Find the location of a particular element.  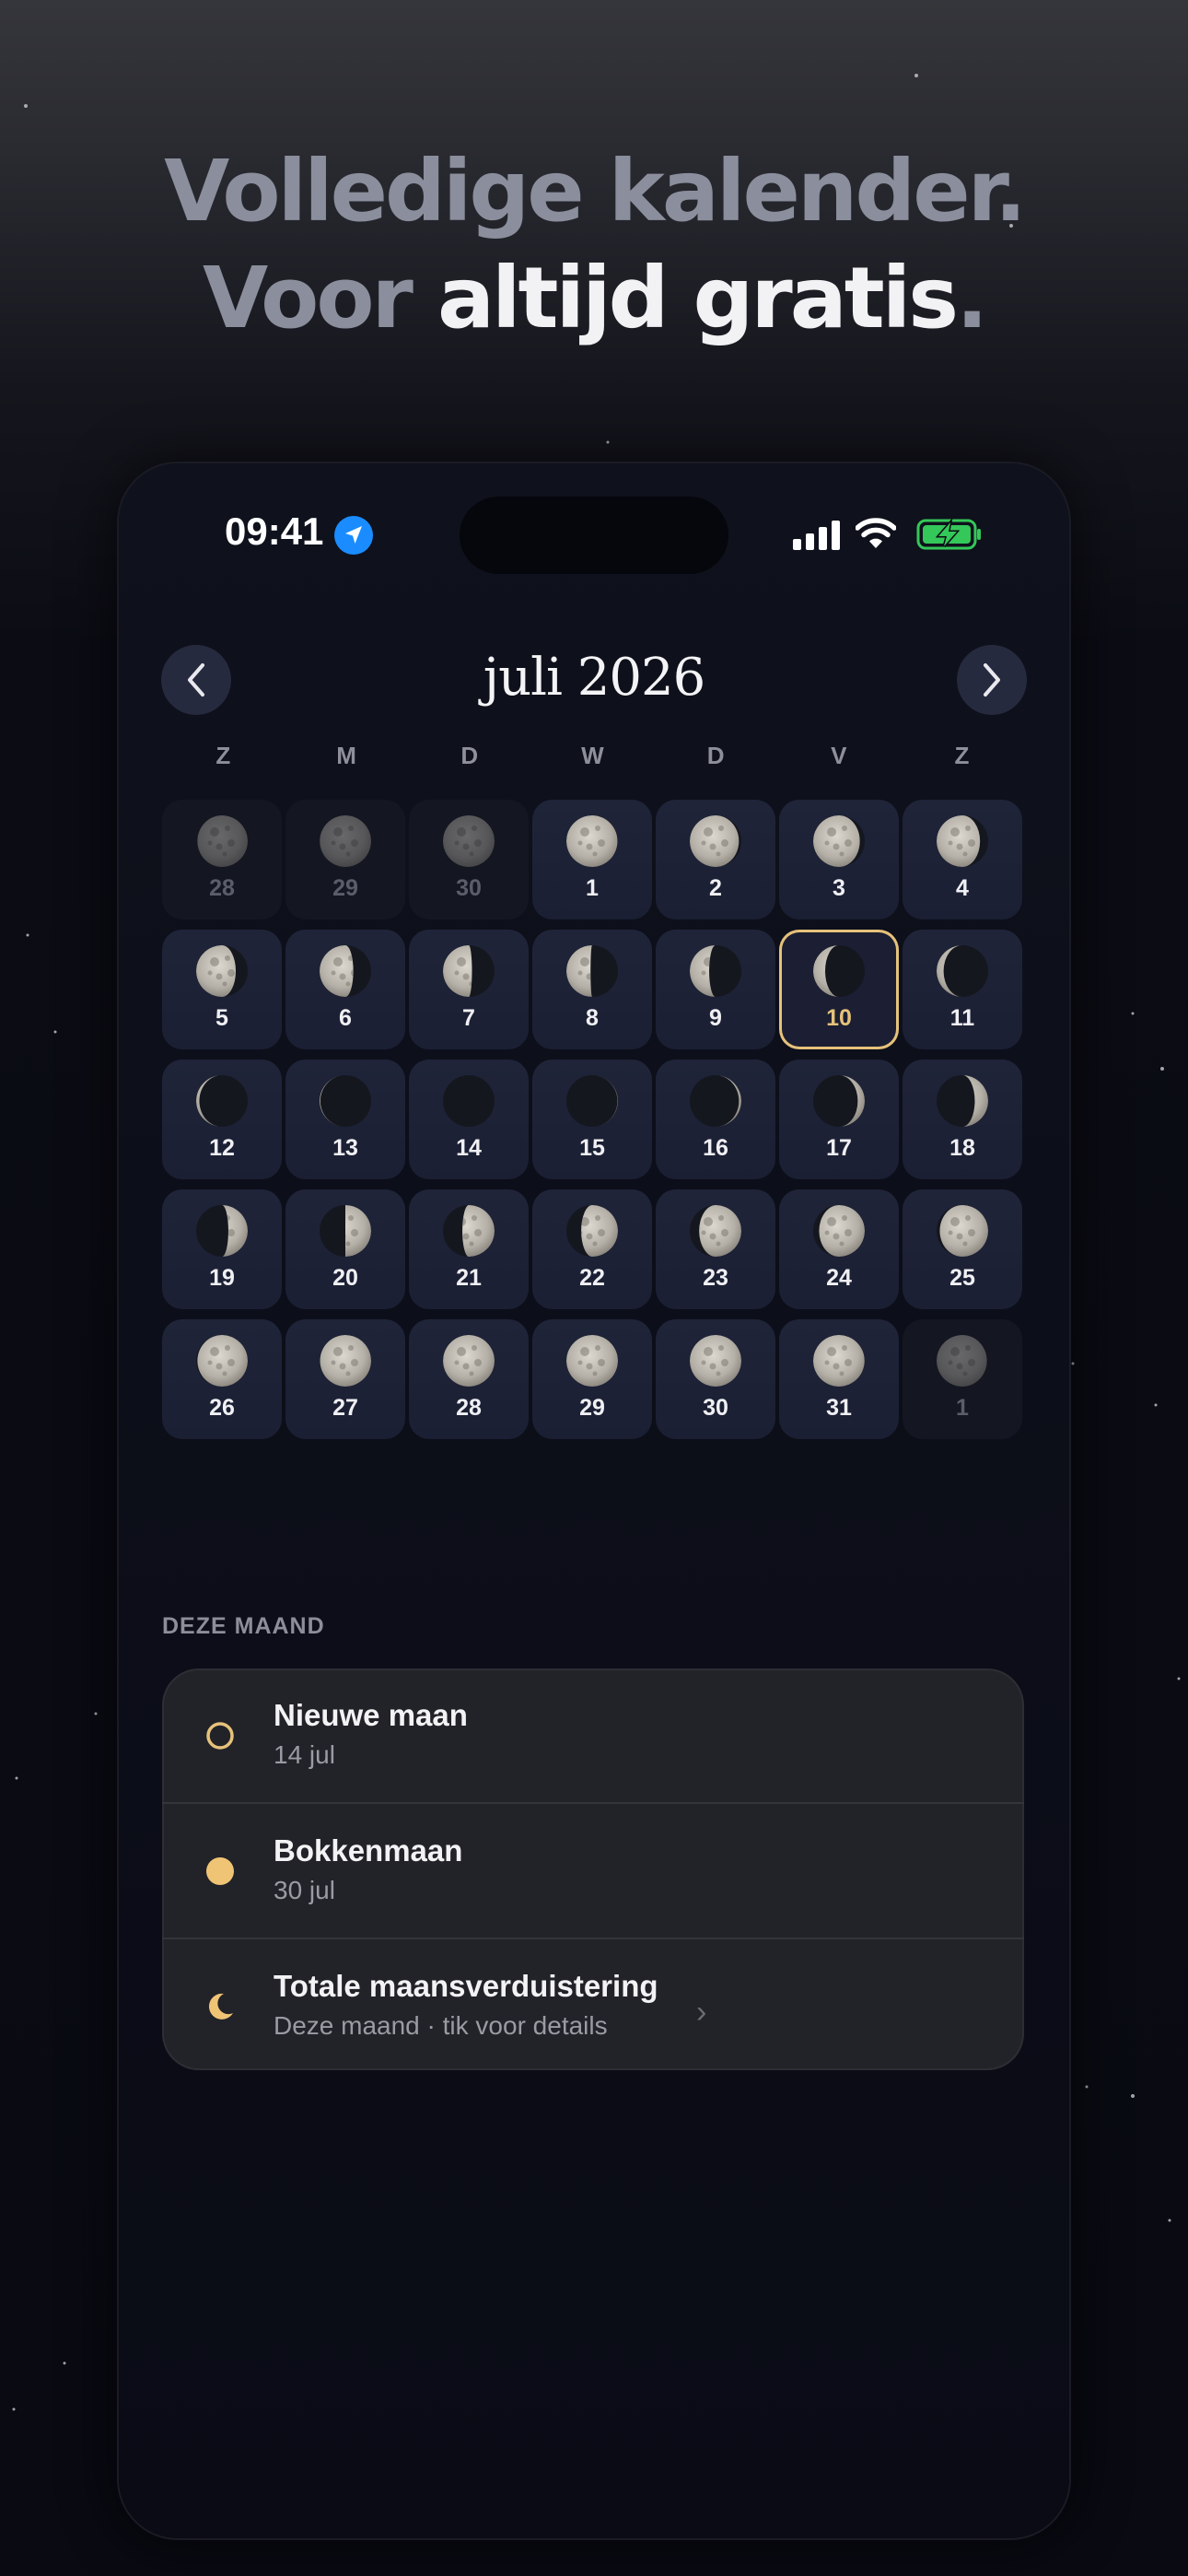

day-number: 19 is located at coordinates (222, 1278).